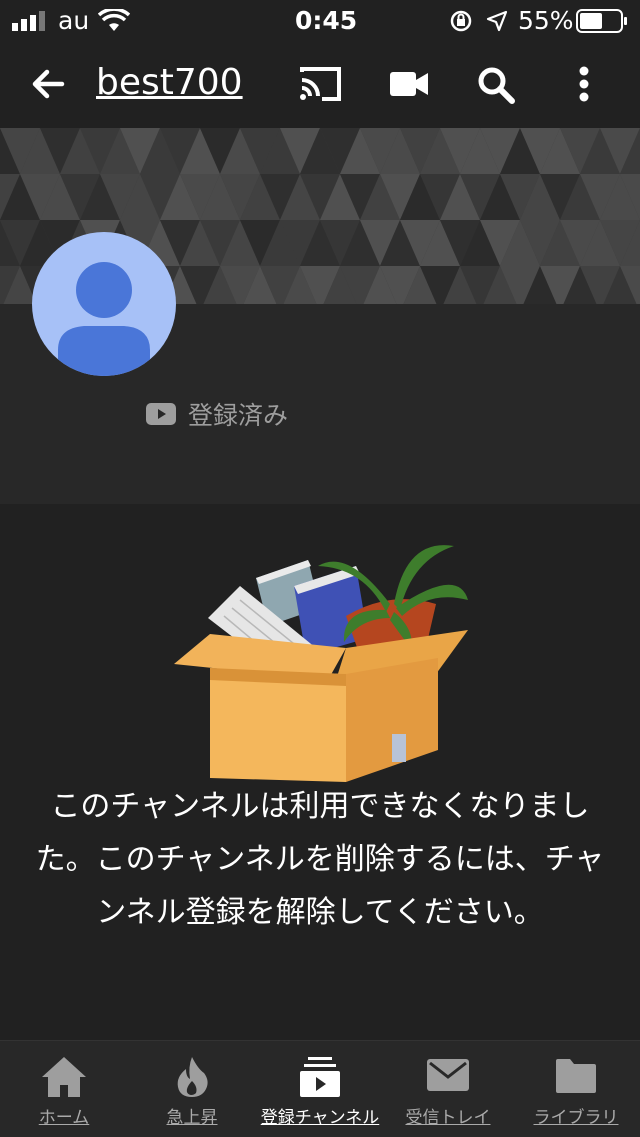  I want to click on bottom-navigation: ホーム 急上昇 登録チャンネル 受信トレイ ライブラリ, so click(320, 1088).